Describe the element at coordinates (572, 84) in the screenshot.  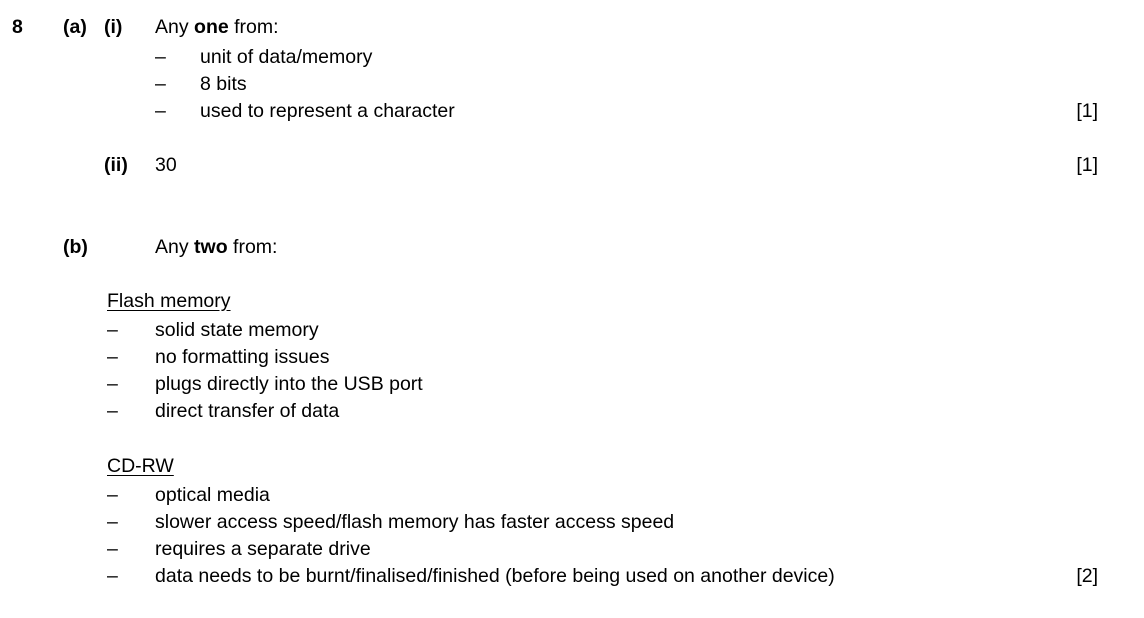
I see `bullet-a-i-2: – 8 bits` at that location.